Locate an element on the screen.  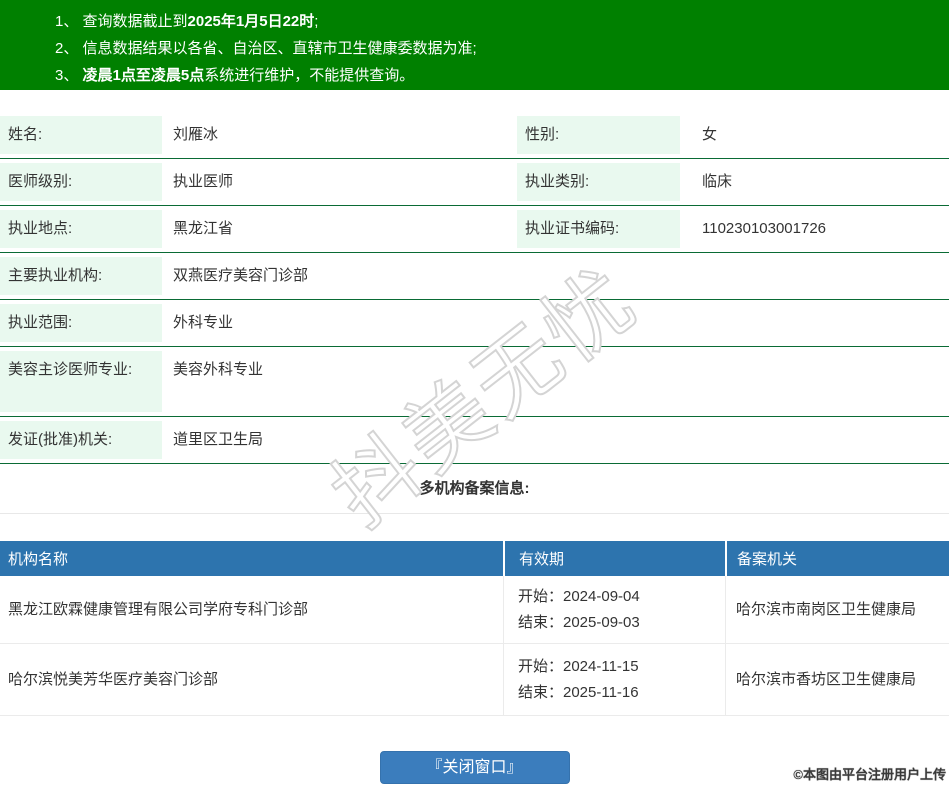
table-row-issuing-authority: 发证(批准)机关: 道里区卫生局 is located at coordinates (474, 440).